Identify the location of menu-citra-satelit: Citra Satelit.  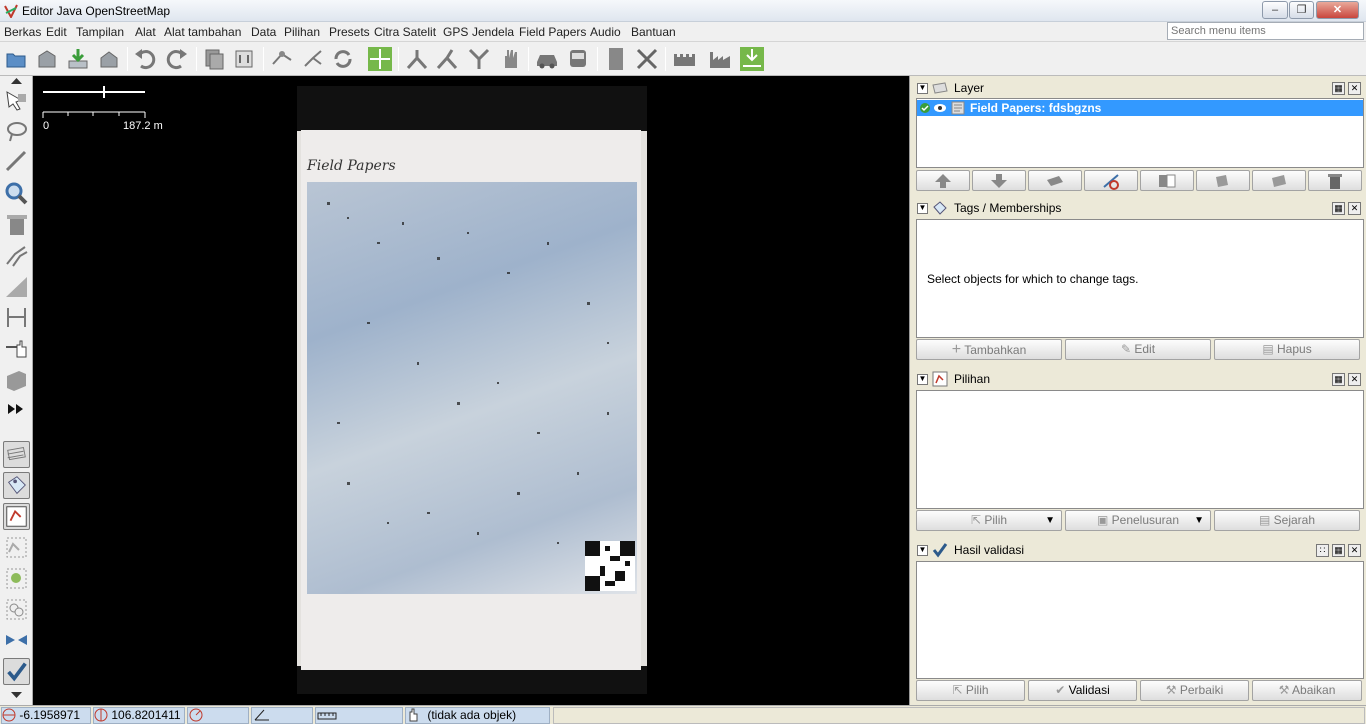
(405, 32).